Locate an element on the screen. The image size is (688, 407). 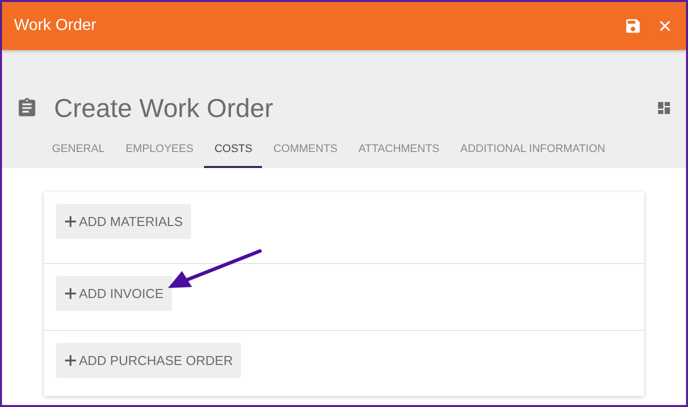
save-icon is located at coordinates (633, 26).